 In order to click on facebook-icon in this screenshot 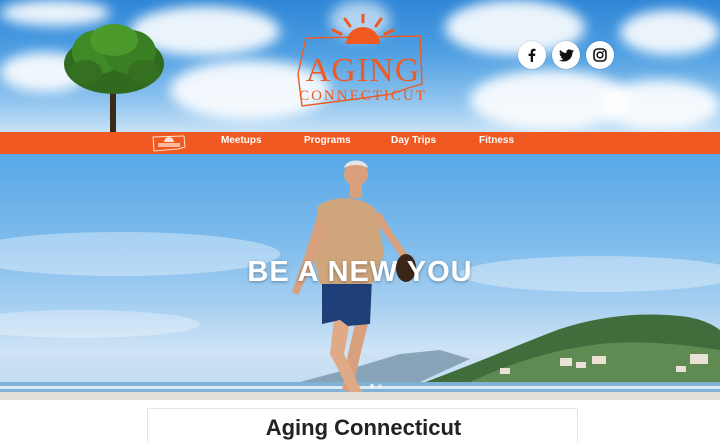, I will do `click(532, 55)`.